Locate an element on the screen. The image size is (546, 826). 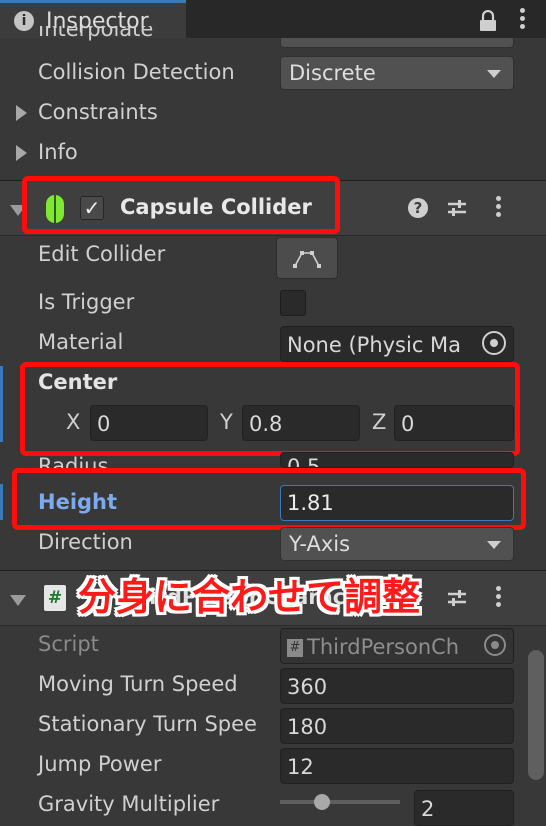
material-value: None (Physic Ma is located at coordinates (374, 345).